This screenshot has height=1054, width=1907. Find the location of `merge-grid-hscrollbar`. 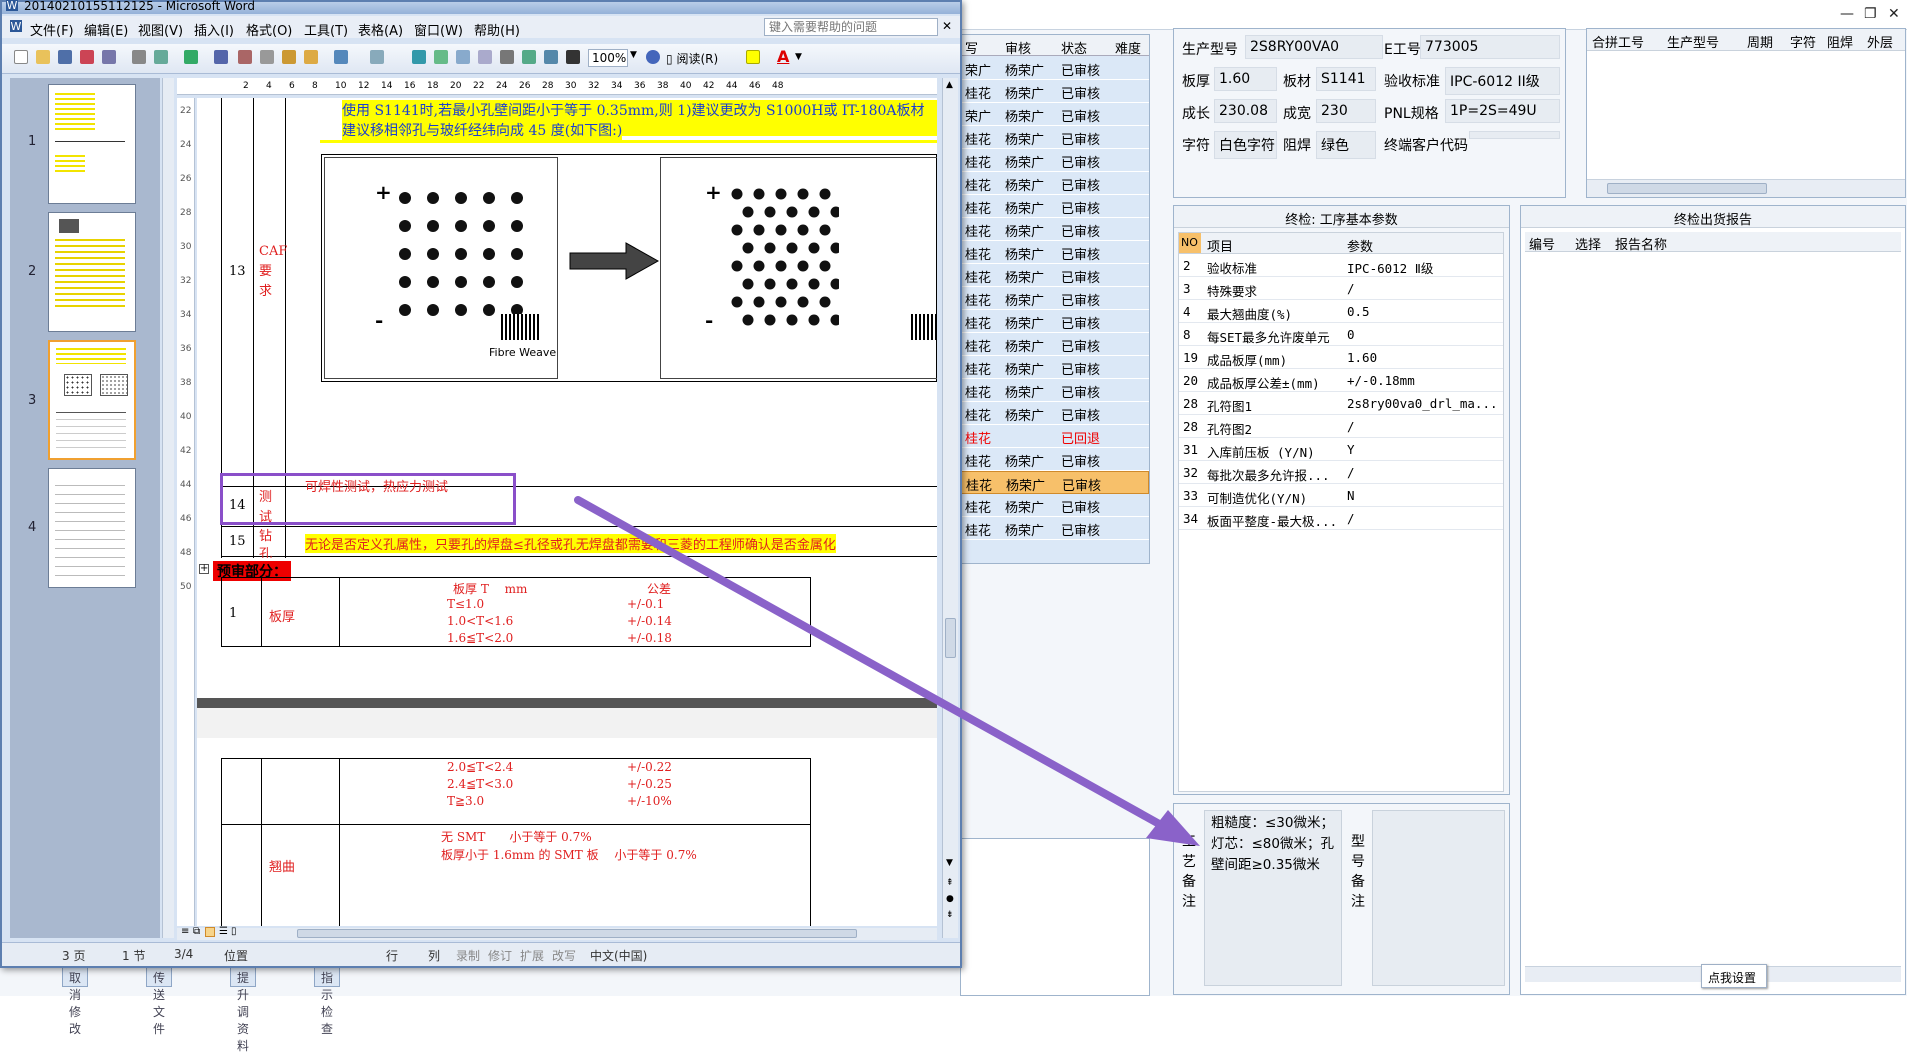

merge-grid-hscrollbar is located at coordinates (1746, 188).